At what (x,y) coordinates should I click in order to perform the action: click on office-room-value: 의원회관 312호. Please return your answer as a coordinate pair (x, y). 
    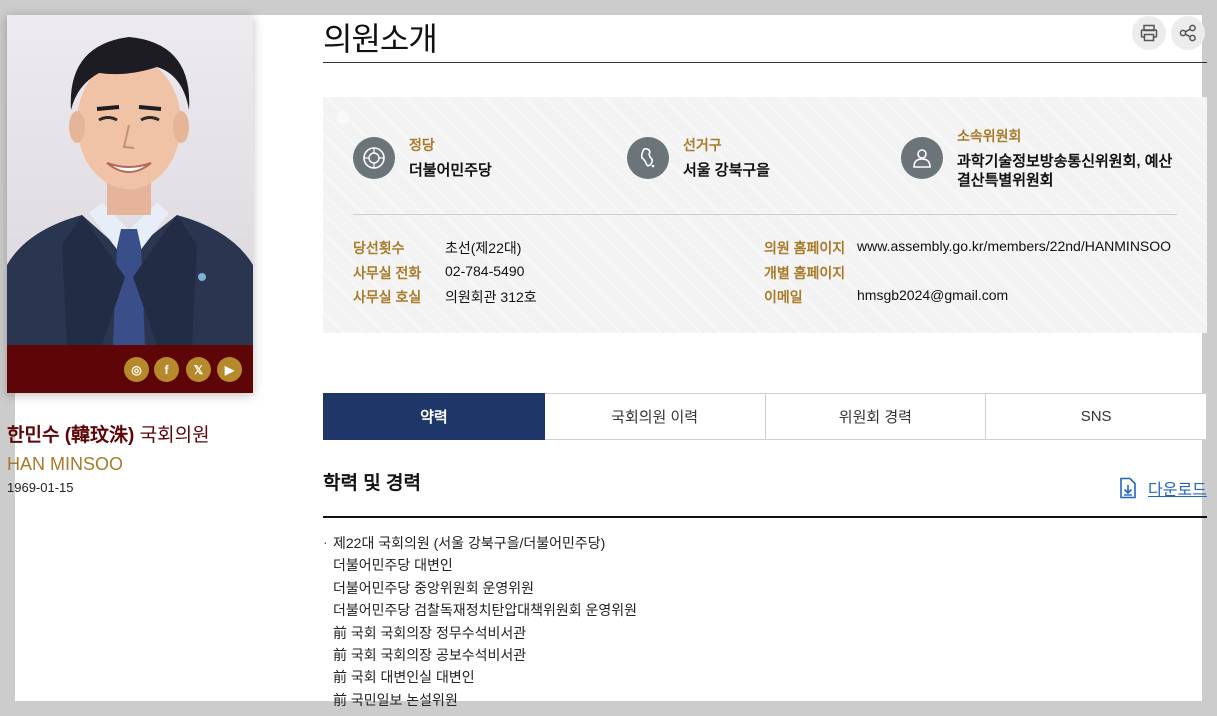
    Looking at the image, I should click on (491, 297).